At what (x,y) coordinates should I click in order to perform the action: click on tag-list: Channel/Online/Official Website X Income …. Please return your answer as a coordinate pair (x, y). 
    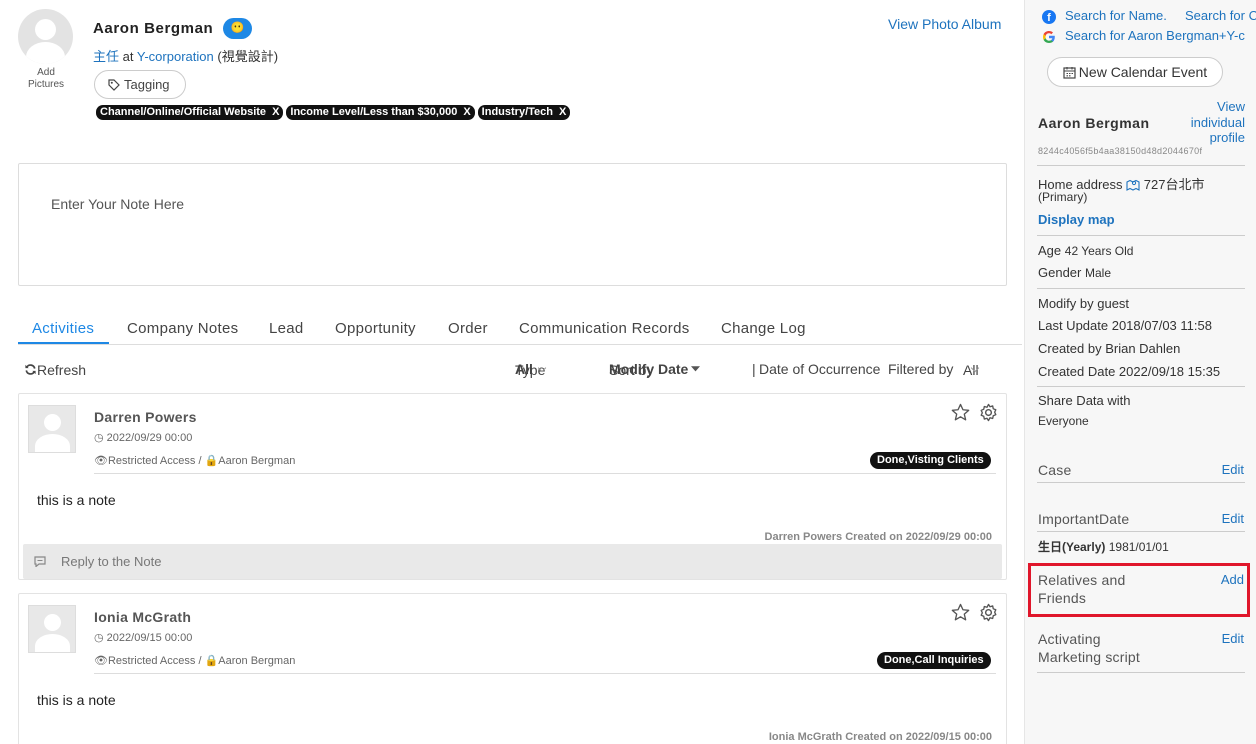
    Looking at the image, I should click on (333, 112).